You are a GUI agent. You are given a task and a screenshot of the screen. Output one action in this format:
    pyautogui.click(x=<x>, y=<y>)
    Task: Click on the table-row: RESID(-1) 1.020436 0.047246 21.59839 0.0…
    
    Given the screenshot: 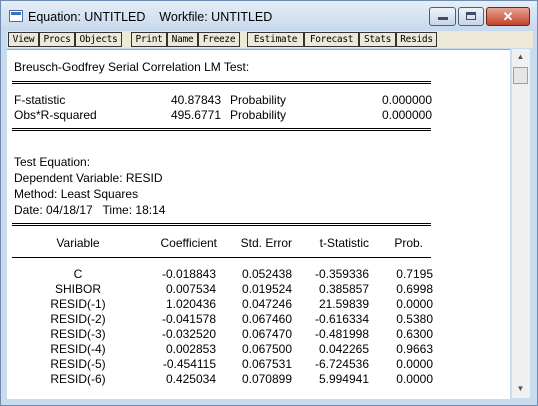 What is the action you would take?
    pyautogui.click(x=258, y=305)
    